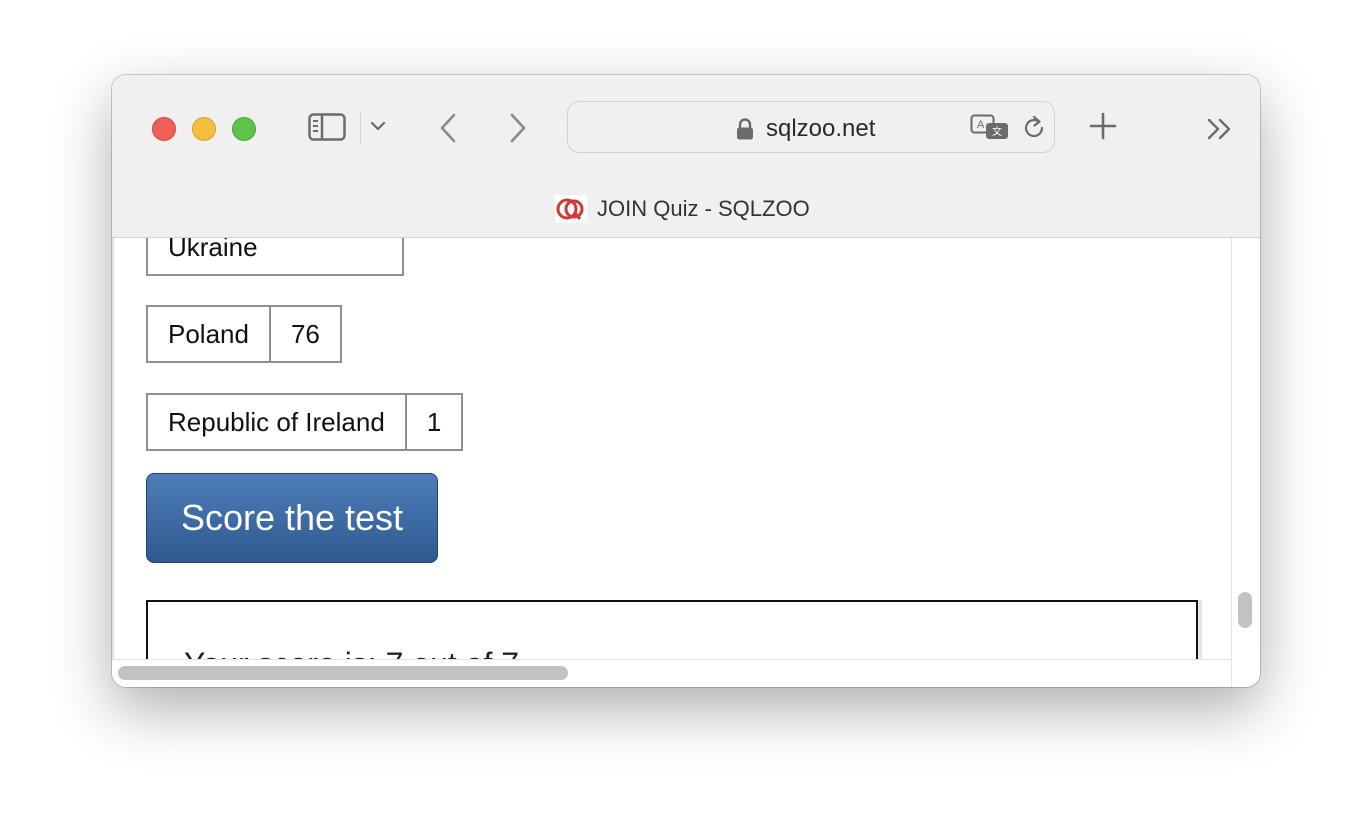 This screenshot has width=1372, height=836. What do you see at coordinates (244, 129) in the screenshot?
I see `maximize-window-button` at bounding box center [244, 129].